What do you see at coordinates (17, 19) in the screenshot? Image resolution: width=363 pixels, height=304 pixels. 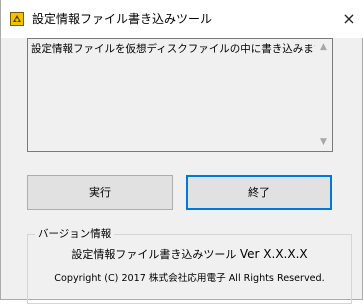 I see `app-icon` at bounding box center [17, 19].